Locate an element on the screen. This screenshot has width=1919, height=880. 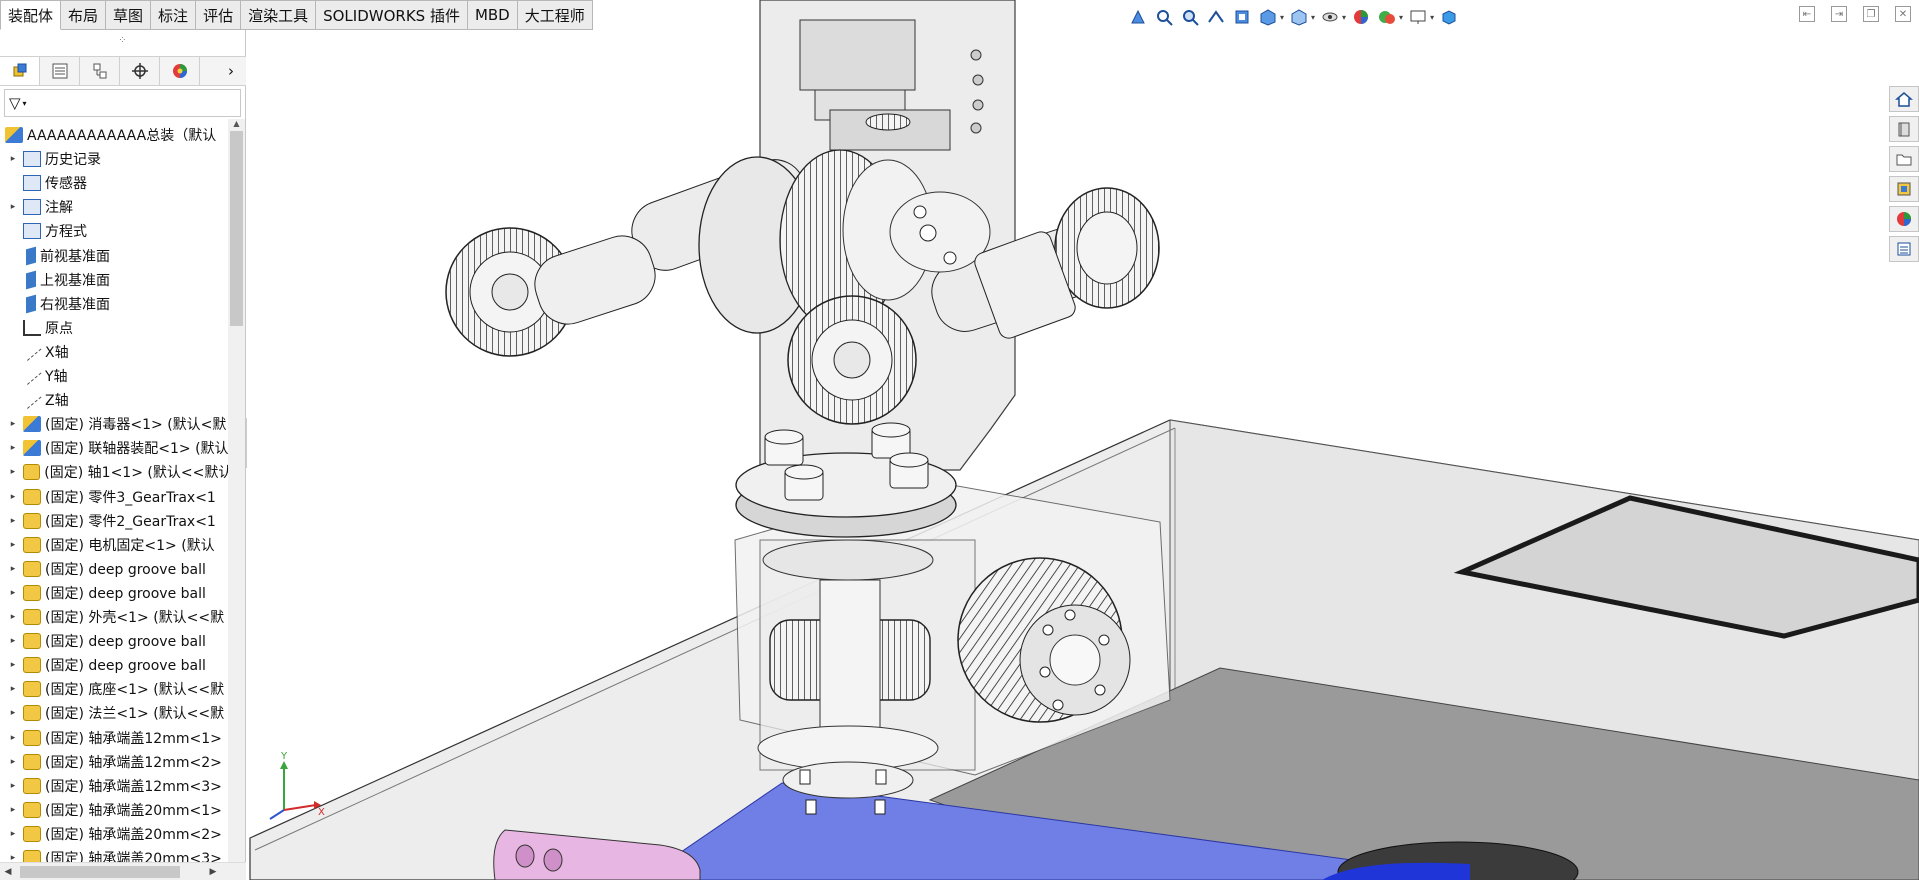
tab-3: 标注 is located at coordinates (174, 15).